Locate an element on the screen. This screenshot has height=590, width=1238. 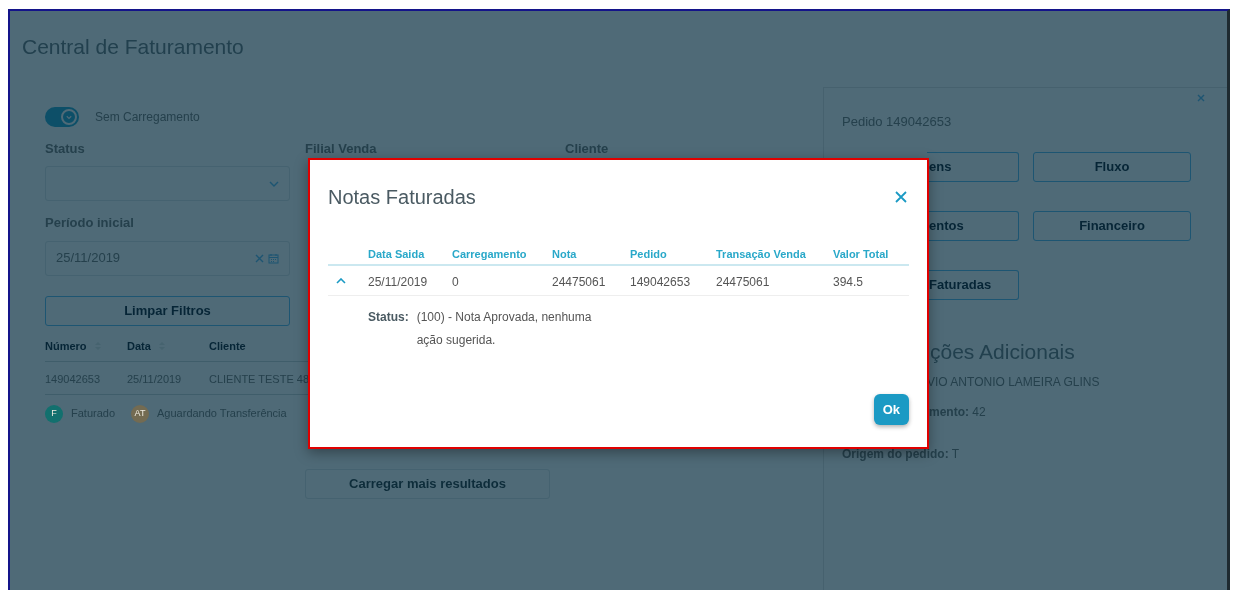
column-header: Transação Venda is located at coordinates (761, 254).